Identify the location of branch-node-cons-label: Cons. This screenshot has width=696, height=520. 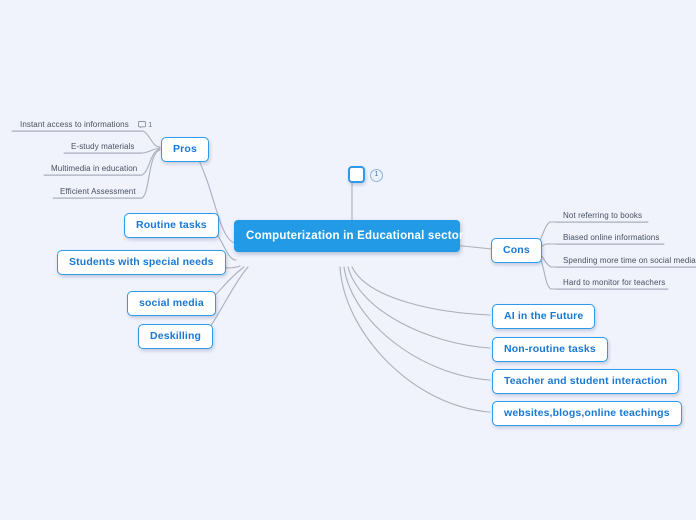
(516, 250).